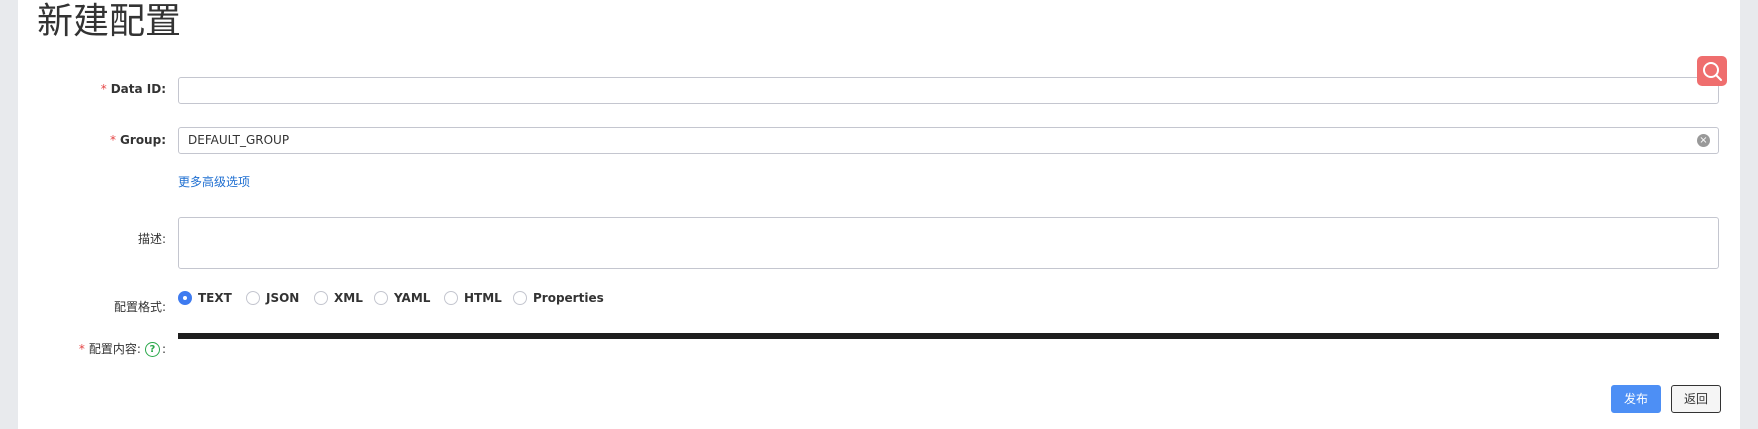 The image size is (1758, 429). What do you see at coordinates (558, 298) in the screenshot?
I see `format-option-properties: Properties` at bounding box center [558, 298].